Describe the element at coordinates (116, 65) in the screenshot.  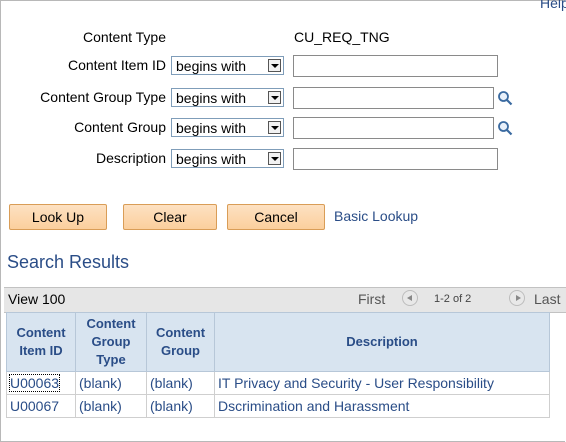
I see `content-item-id-label: Content Item ID` at that location.